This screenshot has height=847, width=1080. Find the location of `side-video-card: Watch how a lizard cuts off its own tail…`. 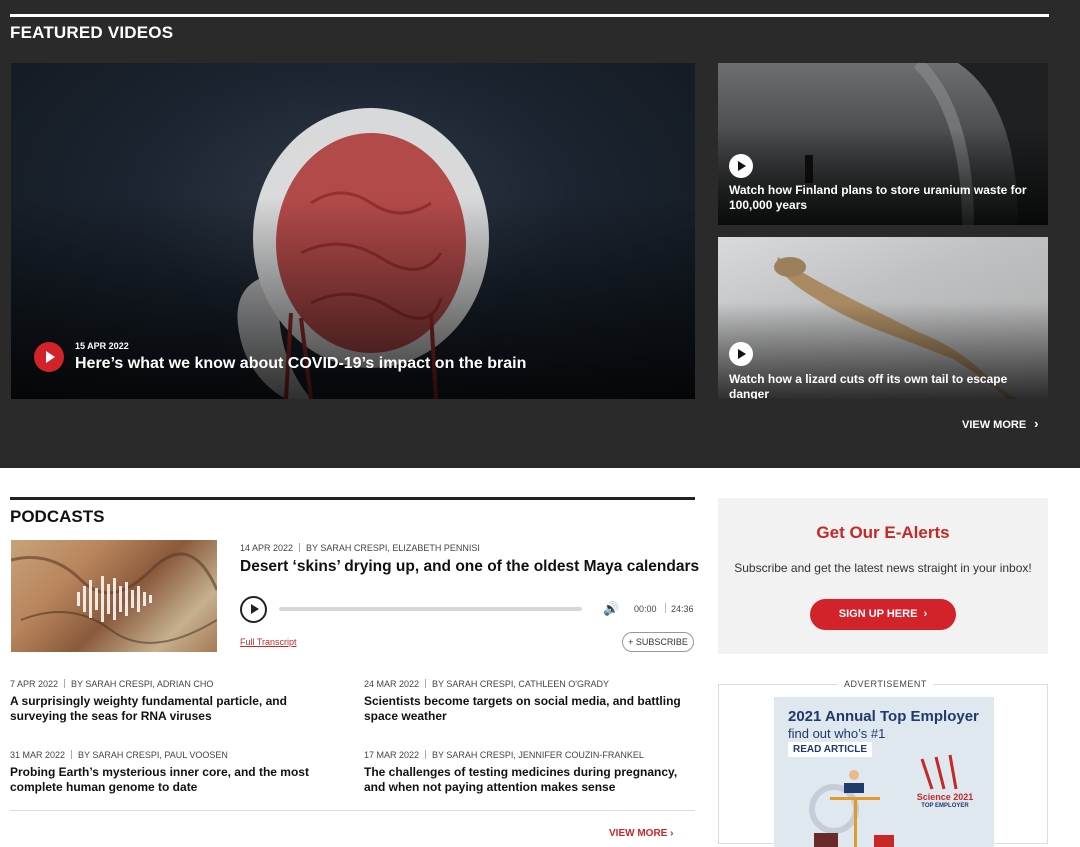

side-video-card: Watch how a lizard cuts off its own tail… is located at coordinates (883, 318).